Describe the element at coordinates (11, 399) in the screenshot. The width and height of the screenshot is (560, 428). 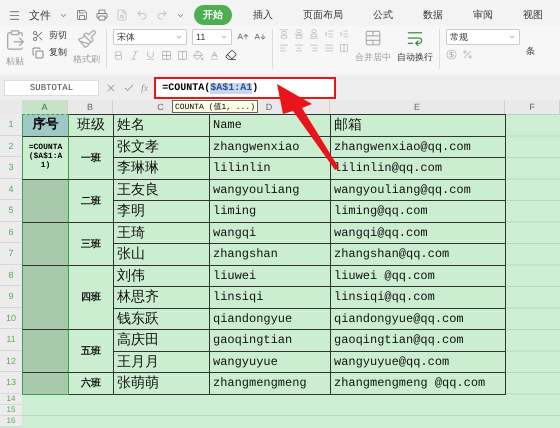
I see `row-number: 14` at that location.